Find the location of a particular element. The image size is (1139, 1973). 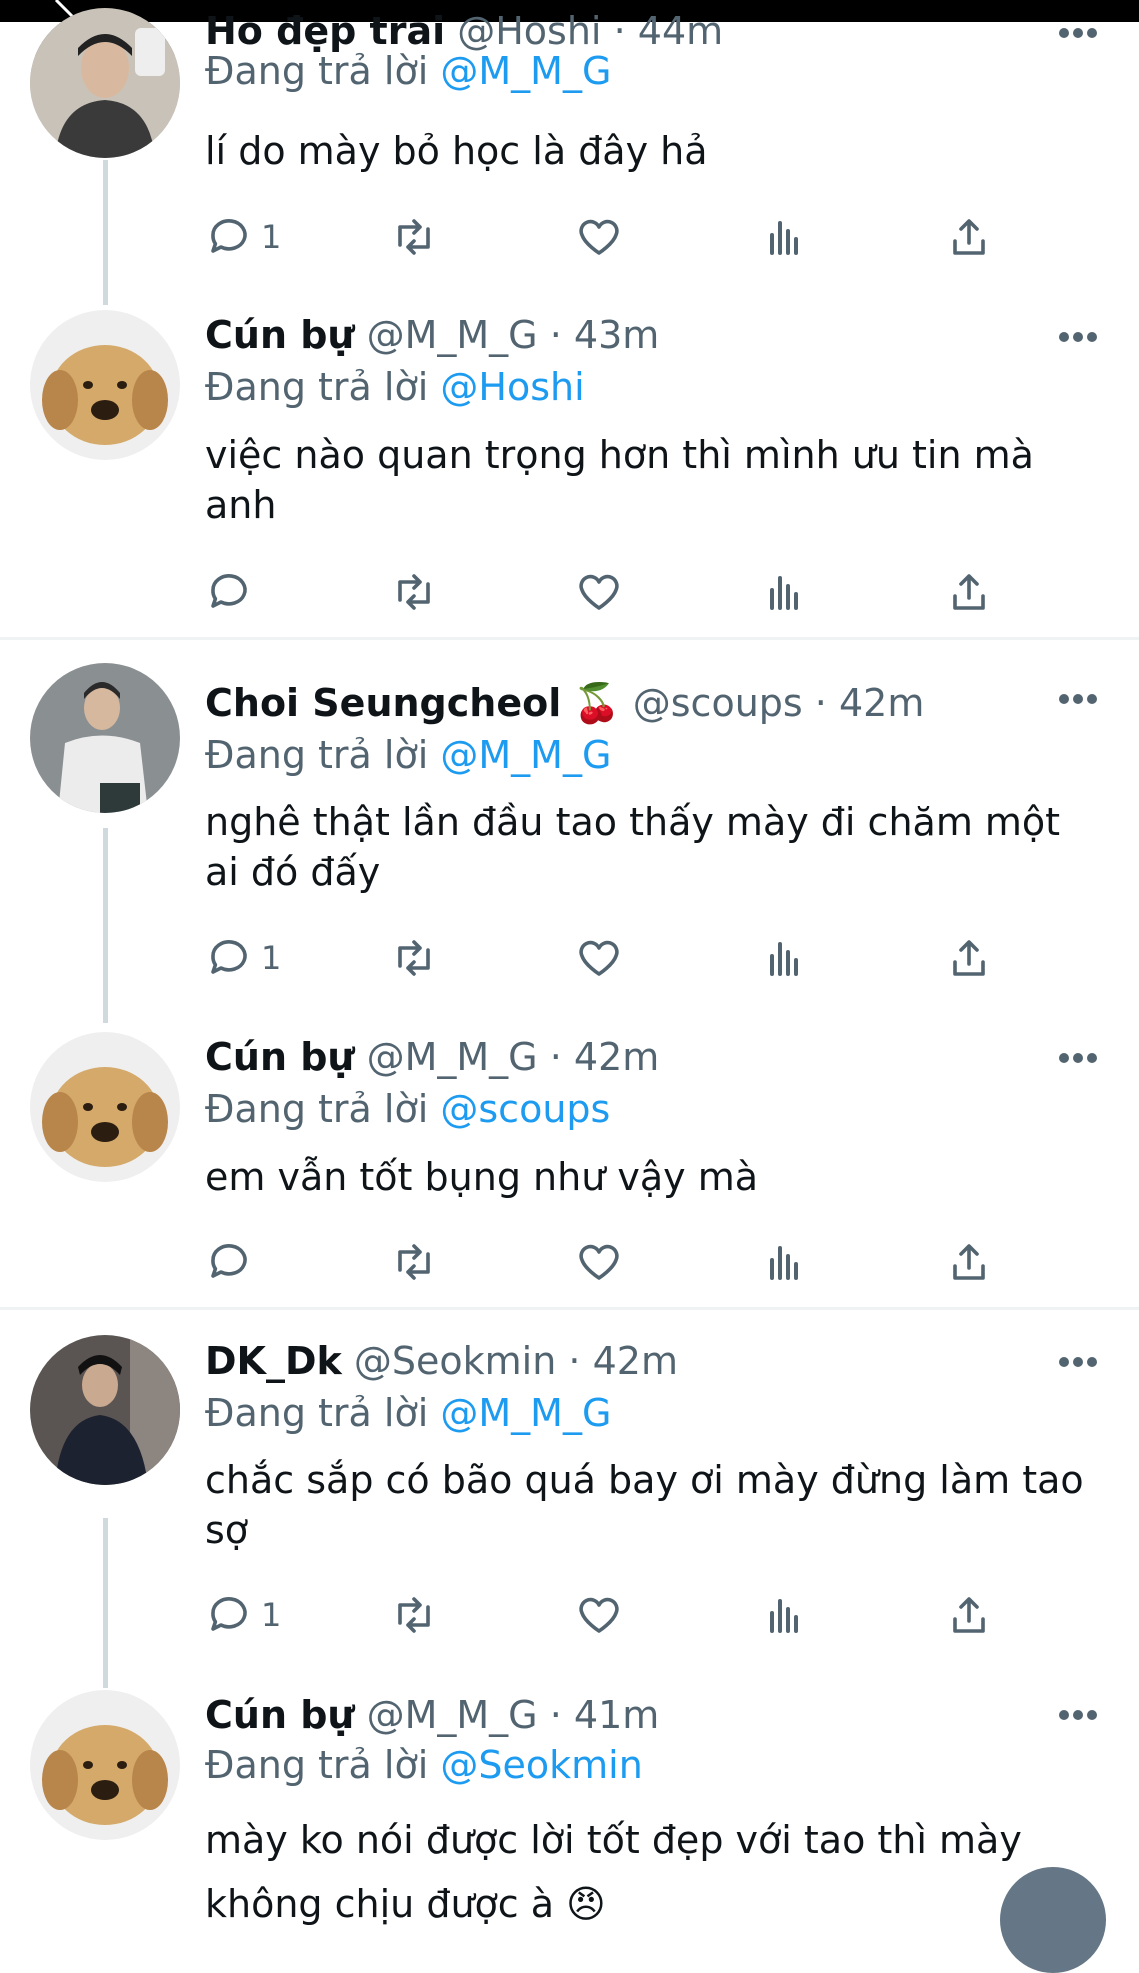

display-name: Choi Seungcheol is located at coordinates (383, 703).